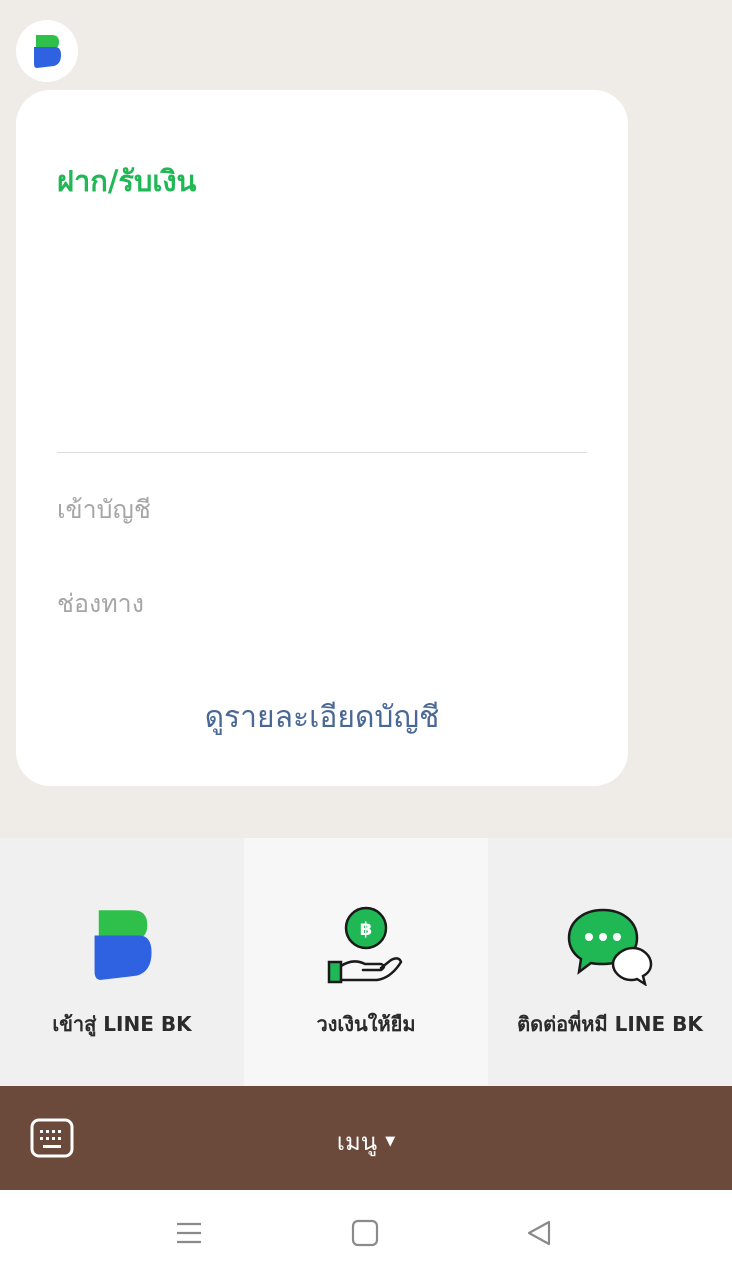 The width and height of the screenshot is (732, 1280). I want to click on view-details-link: ดูรายละเอียดบัญชี, so click(322, 717).